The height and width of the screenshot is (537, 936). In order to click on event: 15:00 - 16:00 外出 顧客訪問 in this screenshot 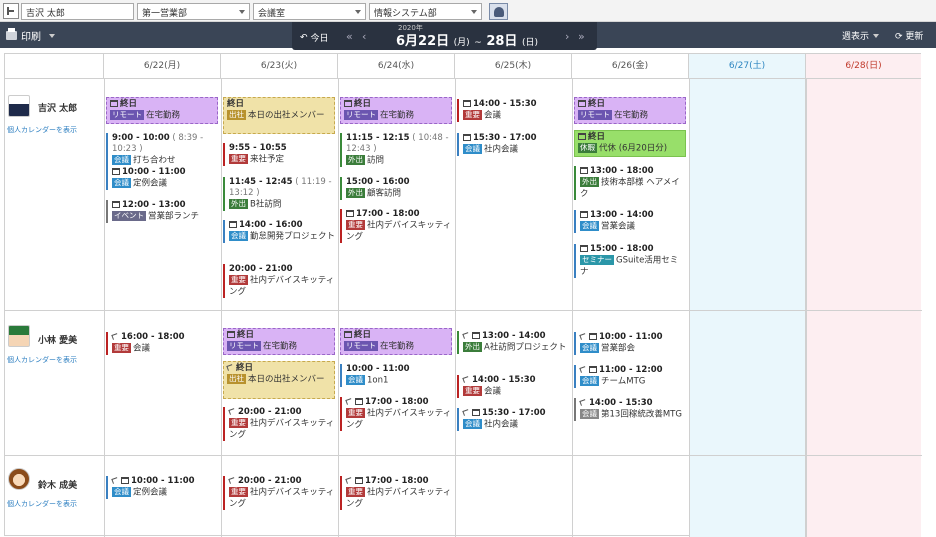, I will do `click(396, 188)`.